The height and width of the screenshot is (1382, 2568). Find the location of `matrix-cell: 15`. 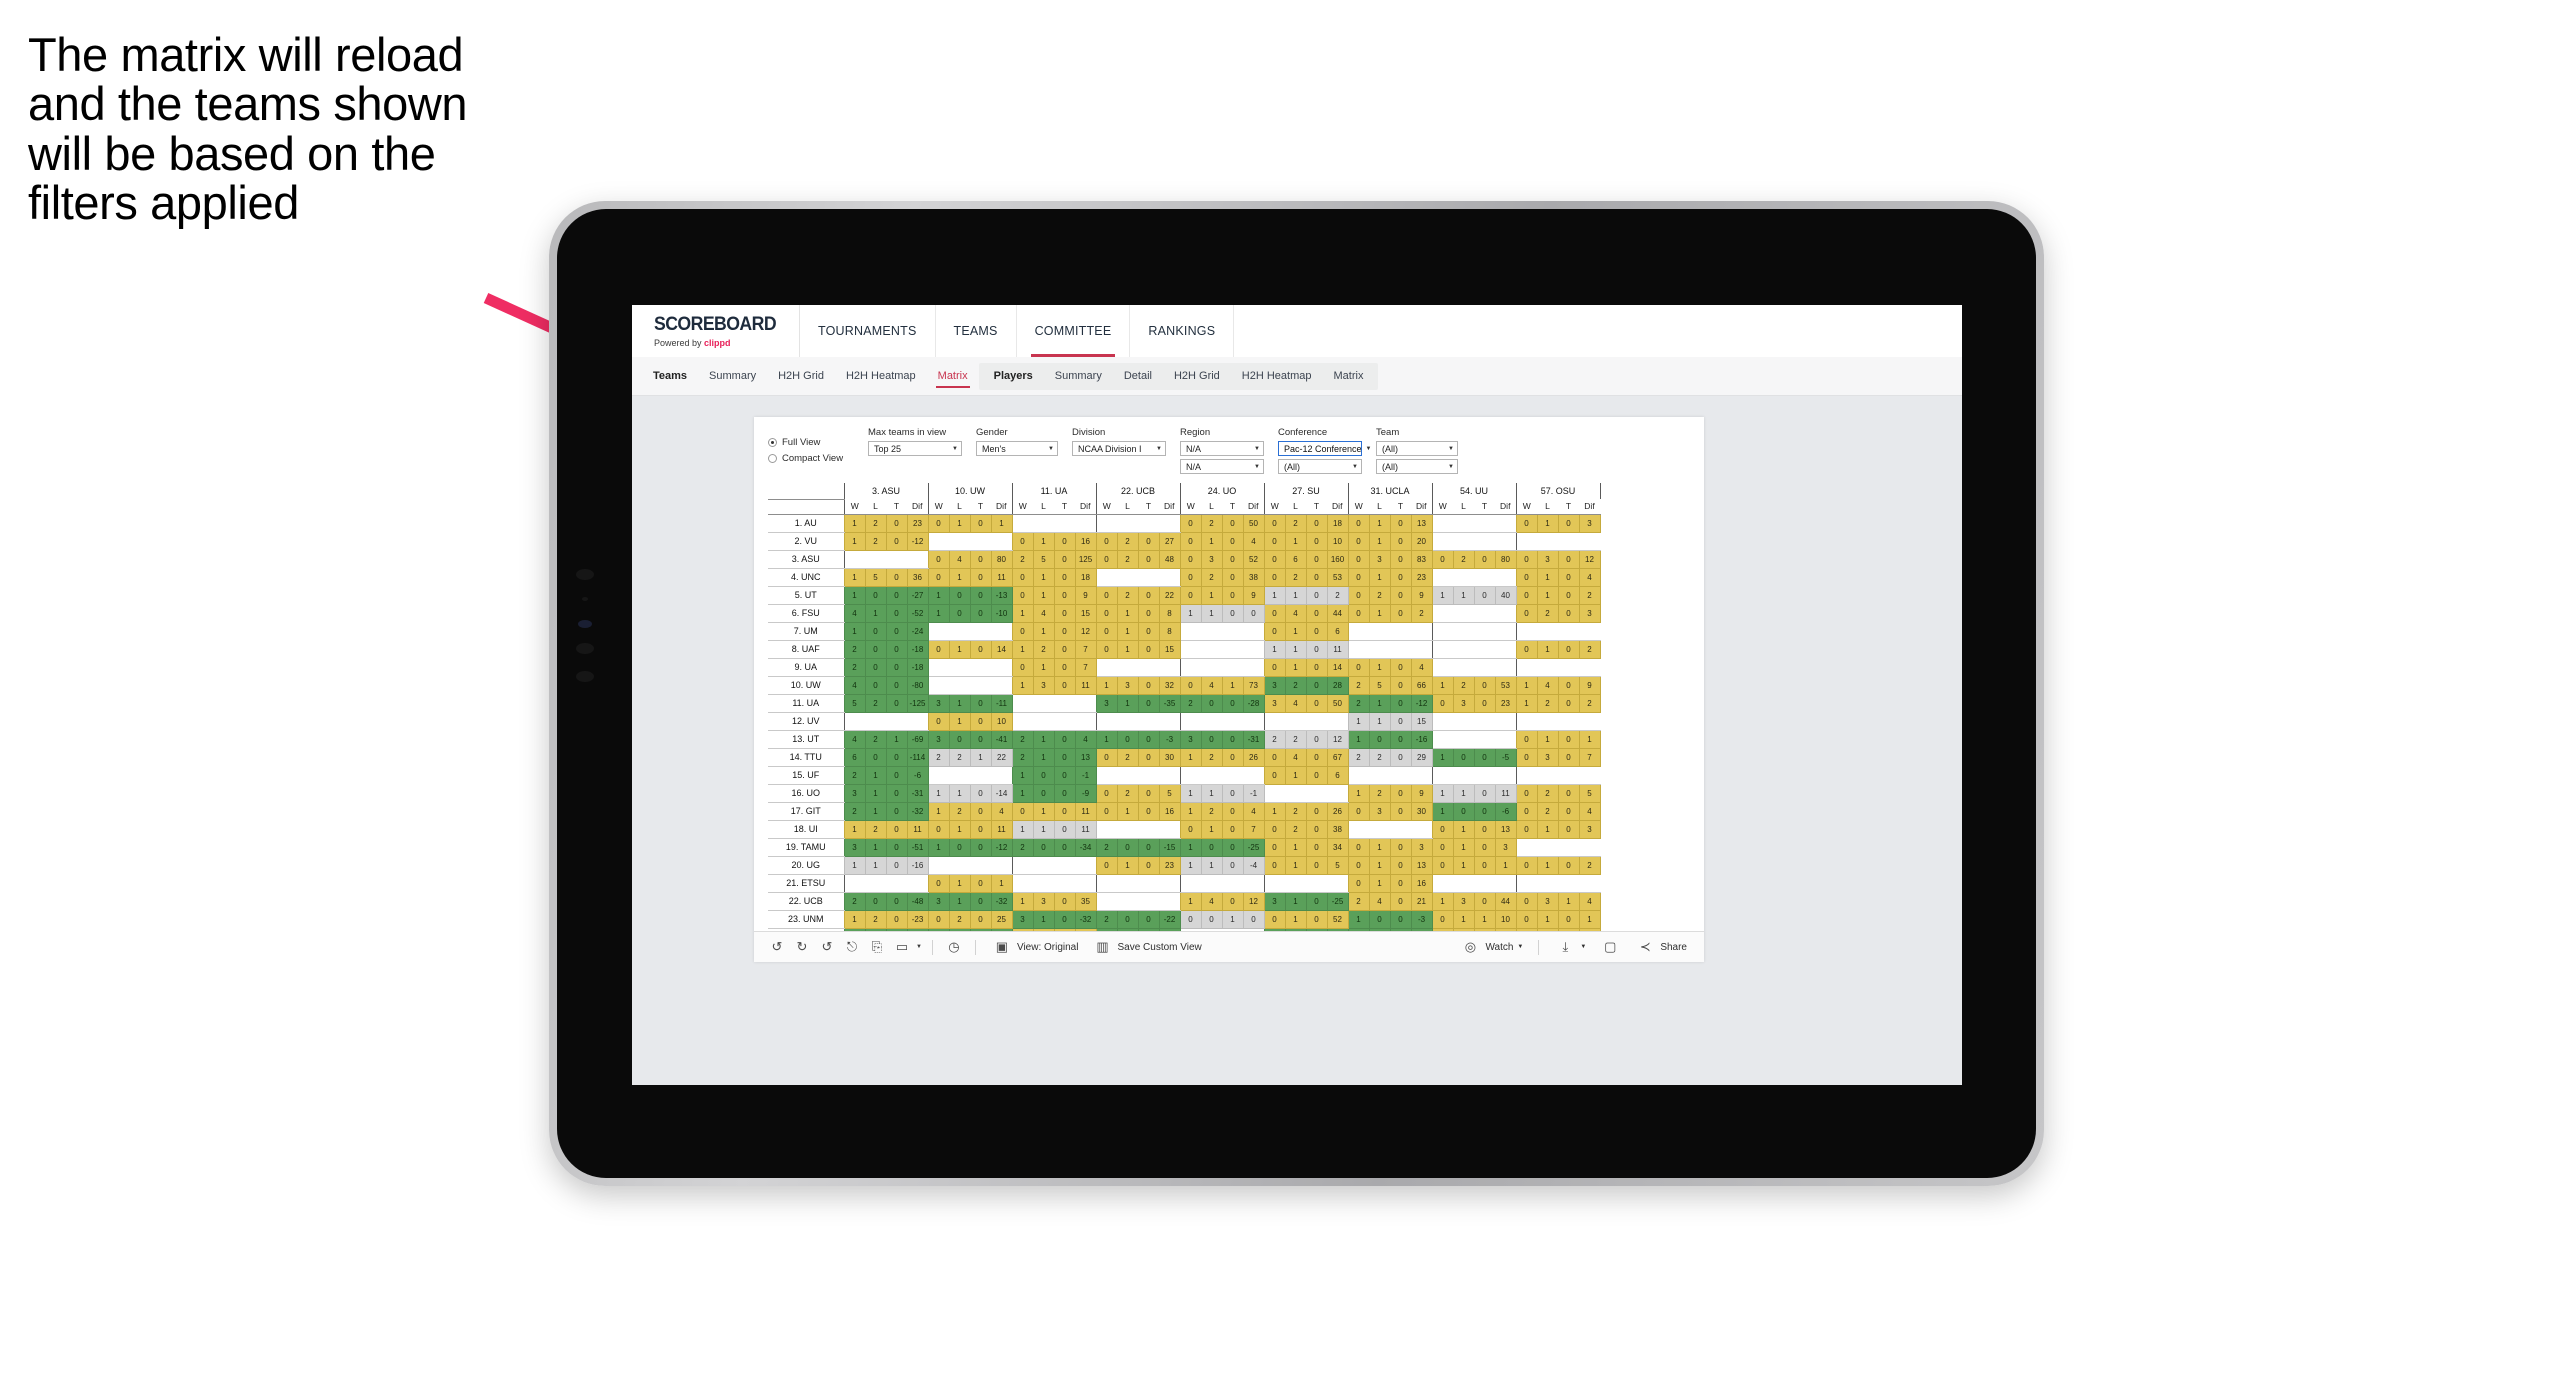

matrix-cell: 15 is located at coordinates (1086, 613).